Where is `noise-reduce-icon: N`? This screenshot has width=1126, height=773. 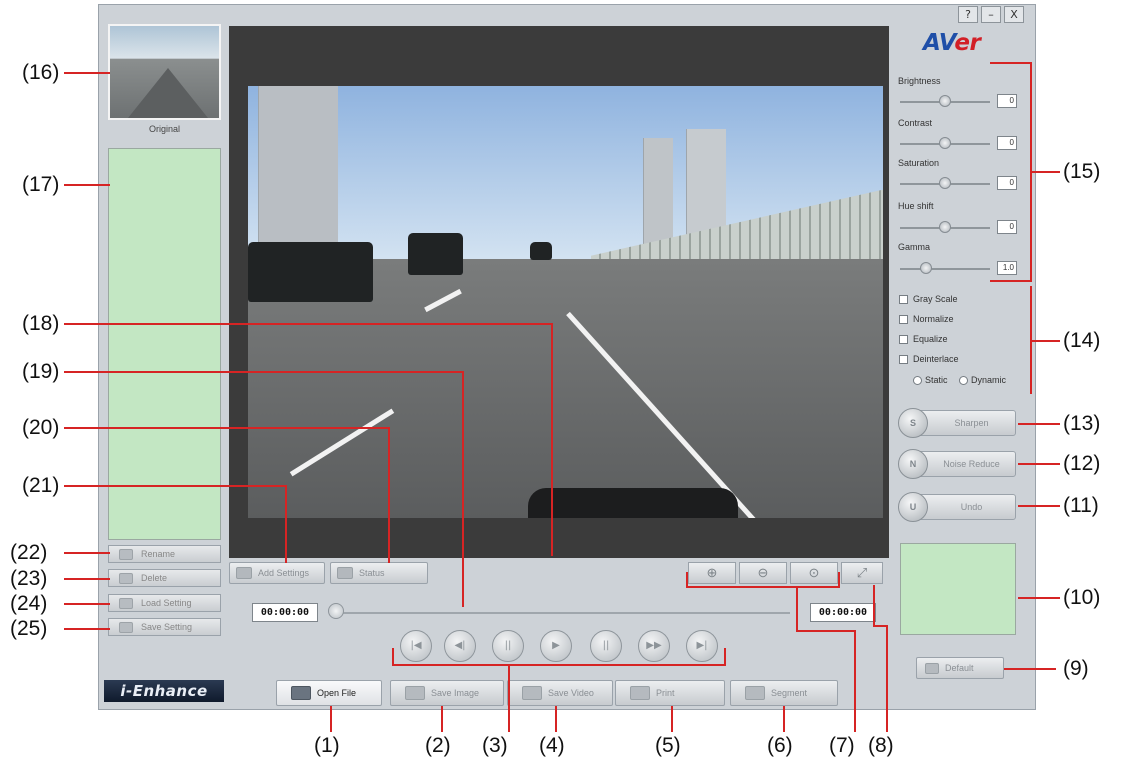 noise-reduce-icon: N is located at coordinates (913, 464).